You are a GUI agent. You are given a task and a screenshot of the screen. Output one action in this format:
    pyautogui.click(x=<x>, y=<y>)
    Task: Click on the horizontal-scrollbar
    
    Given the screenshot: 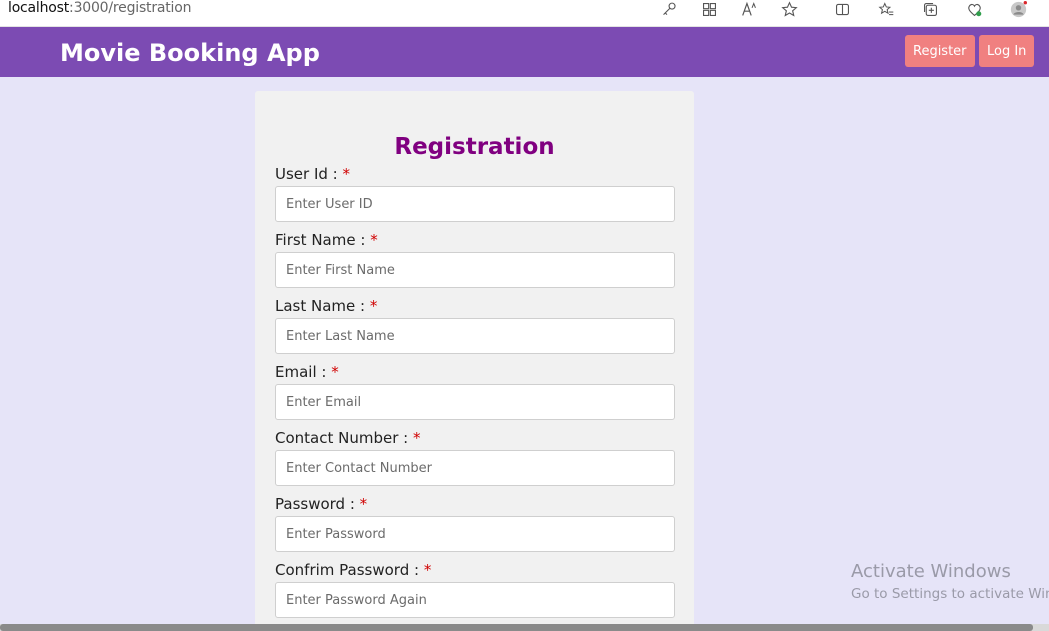 What is the action you would take?
    pyautogui.click(x=524, y=627)
    